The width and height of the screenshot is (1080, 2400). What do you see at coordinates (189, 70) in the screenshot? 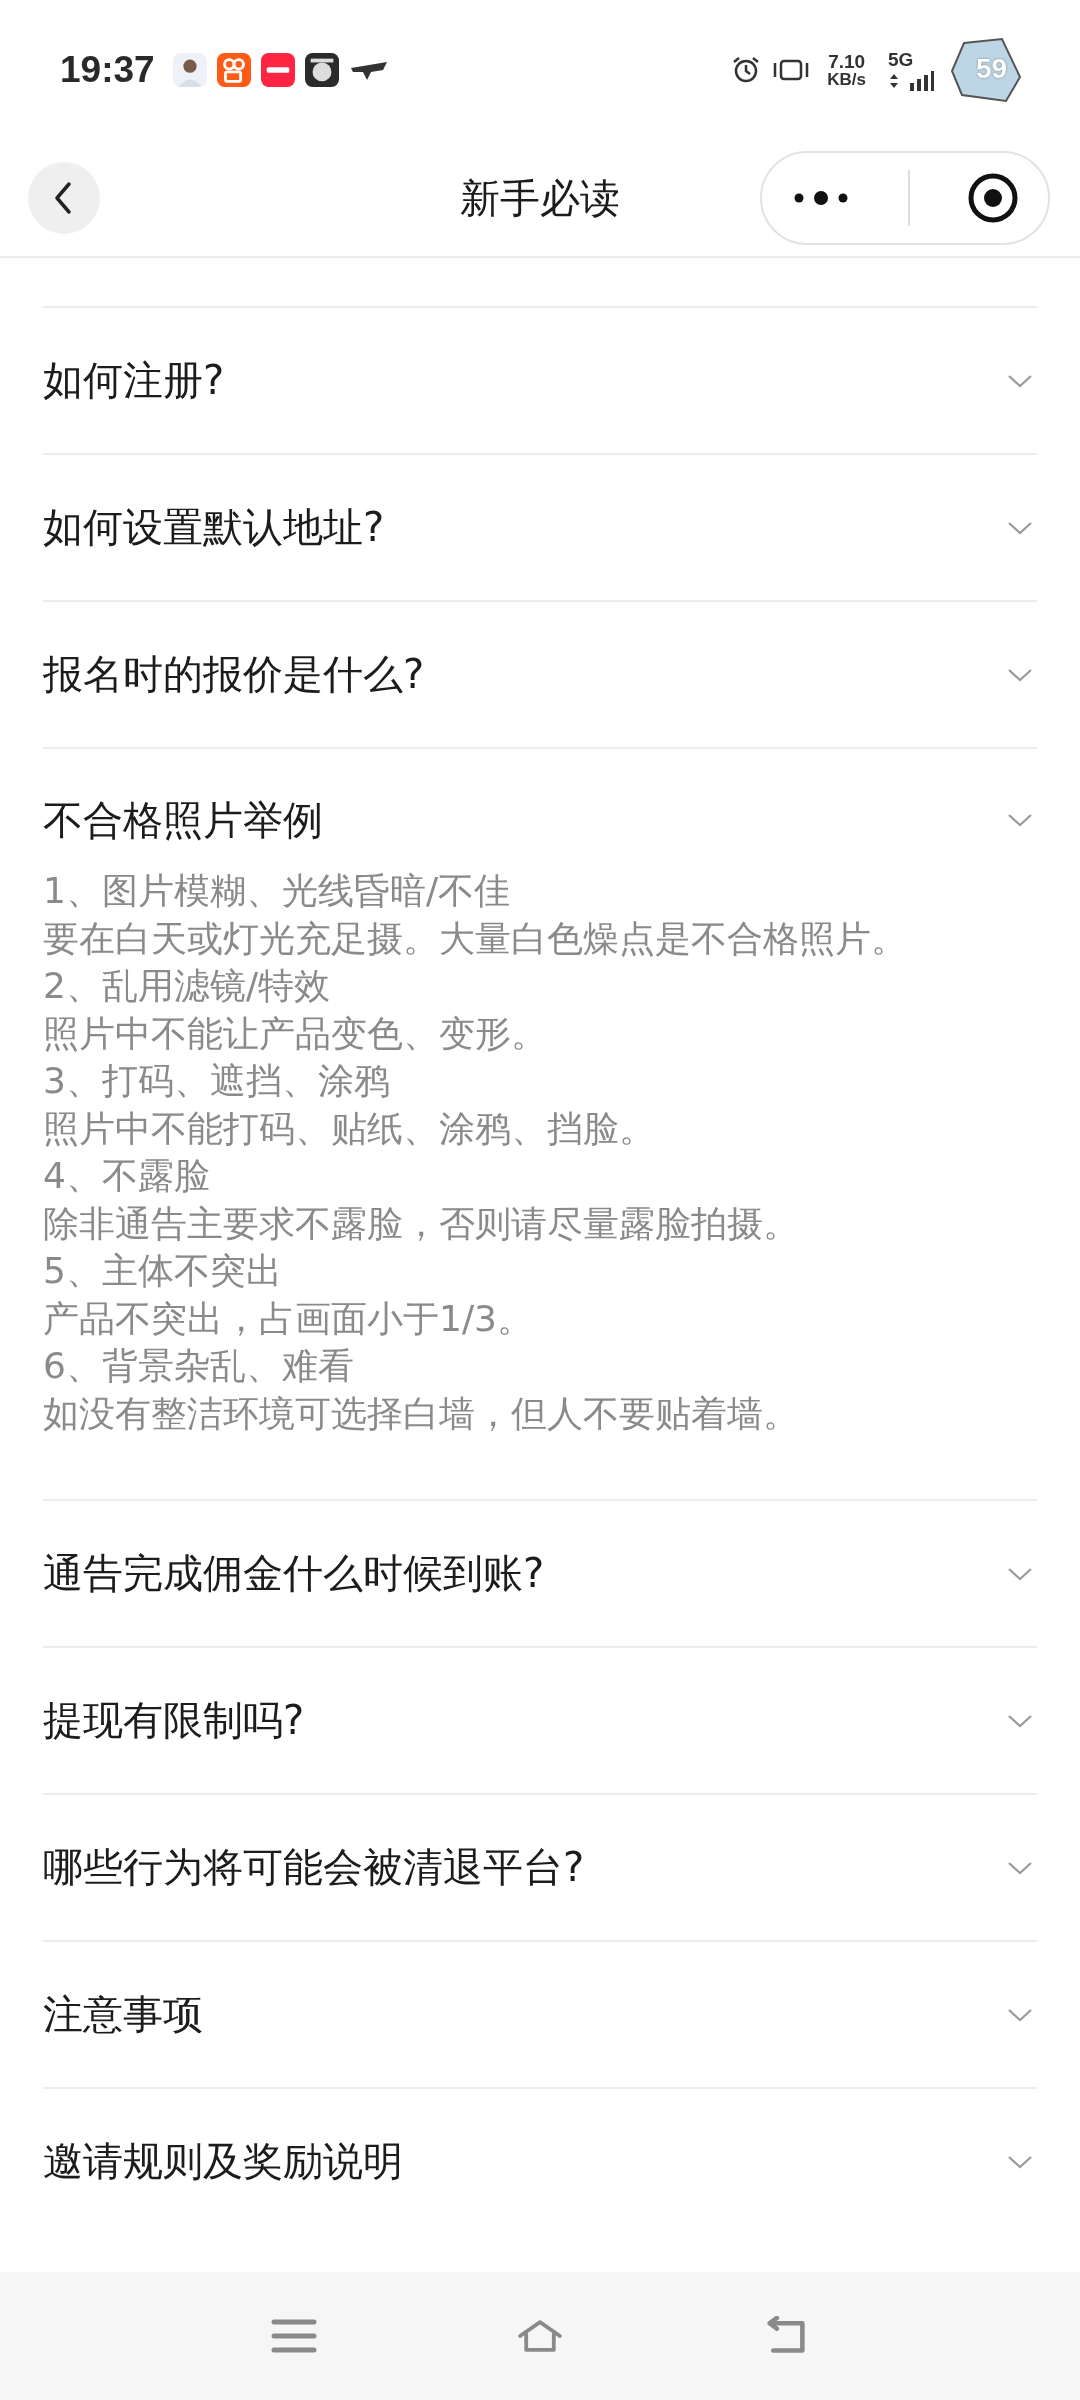
I see `avatar-app-icon` at bounding box center [189, 70].